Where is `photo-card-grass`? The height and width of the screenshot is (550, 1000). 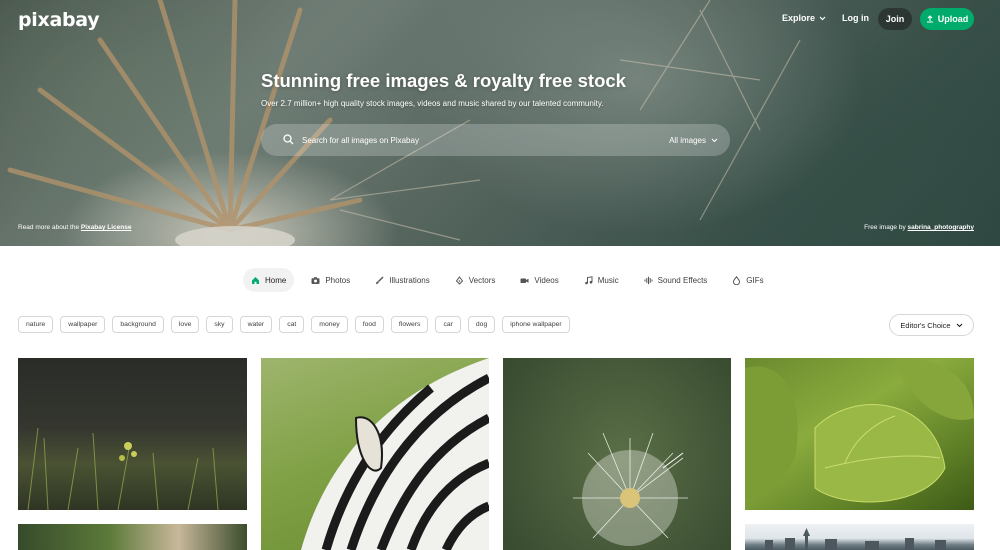
photo-card-grass is located at coordinates (132, 434).